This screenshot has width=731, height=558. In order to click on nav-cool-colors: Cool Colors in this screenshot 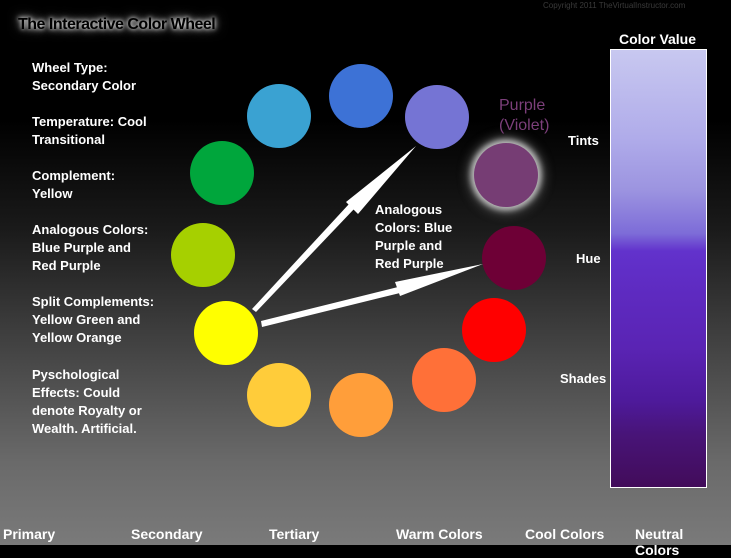, I will do `click(564, 534)`.